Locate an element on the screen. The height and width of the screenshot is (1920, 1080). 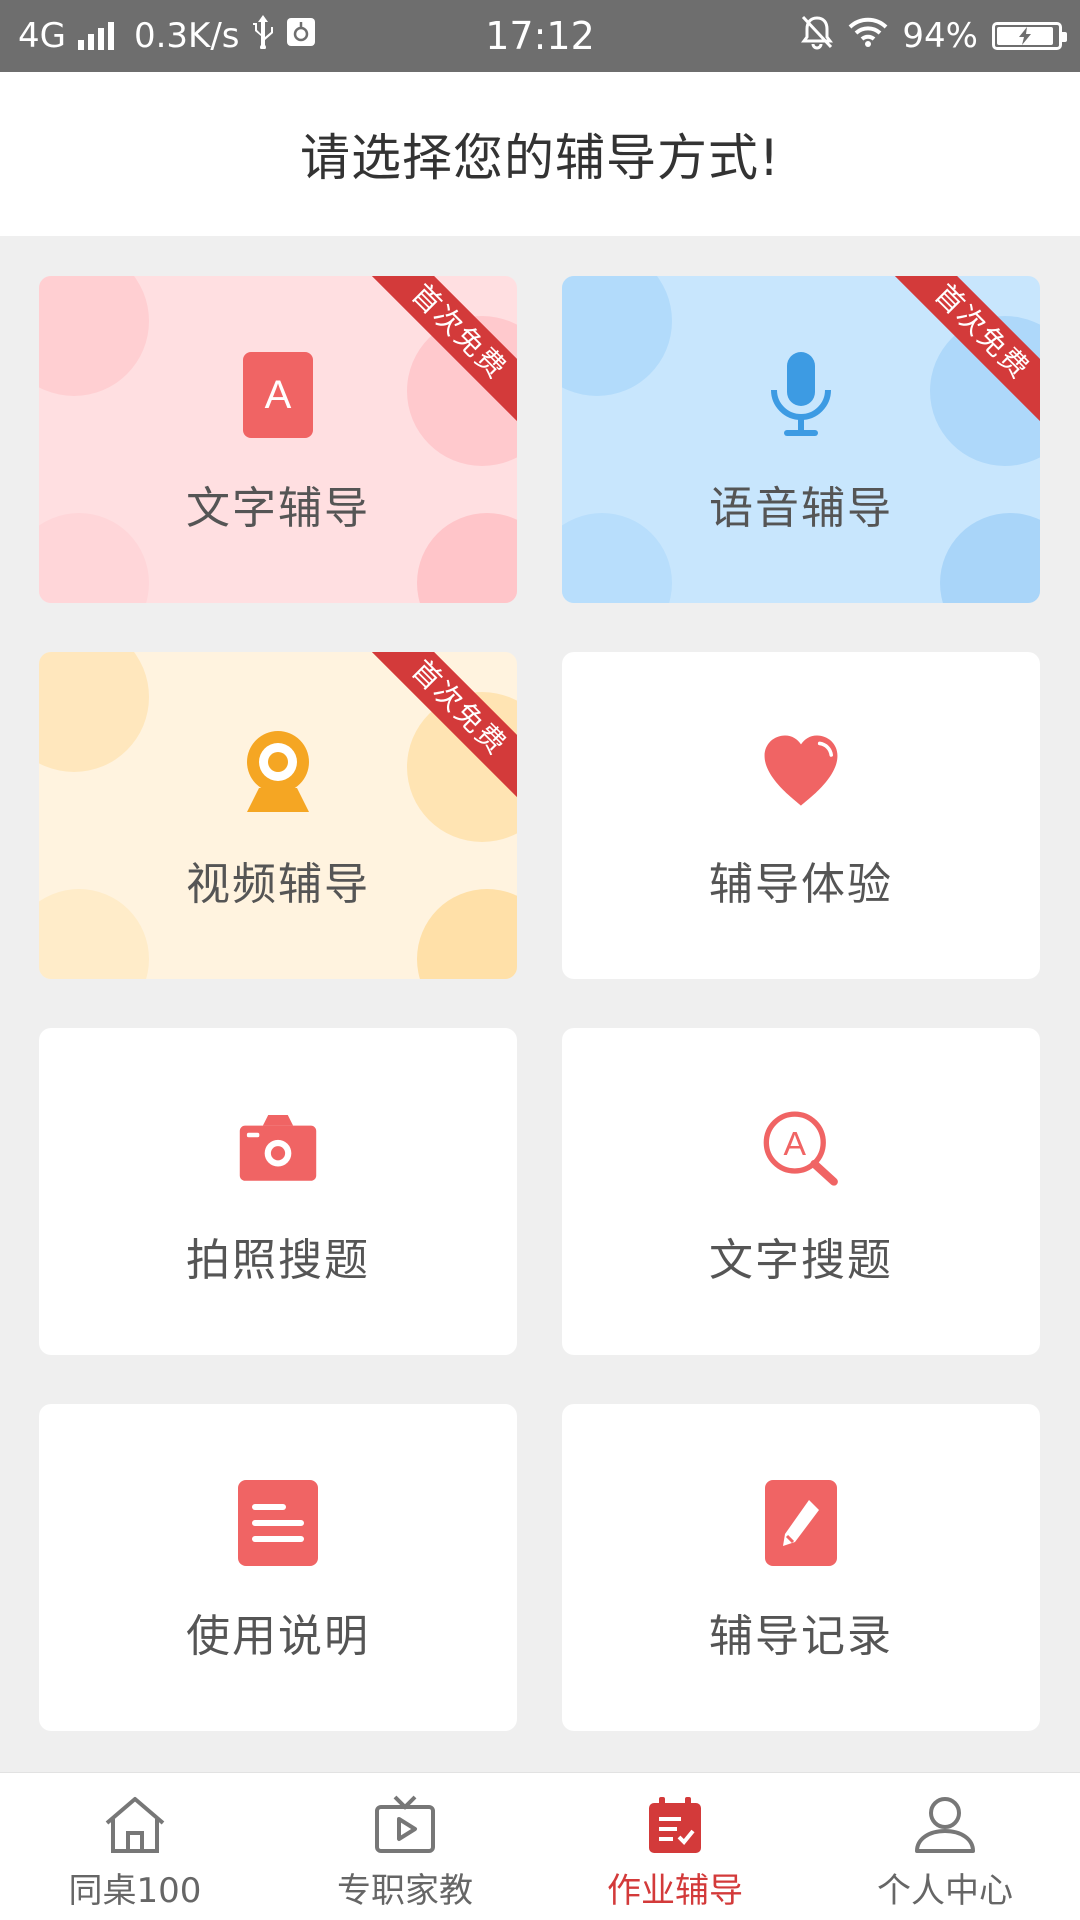
nav-item-homework: 作业辅导 is located at coordinates (675, 1846).